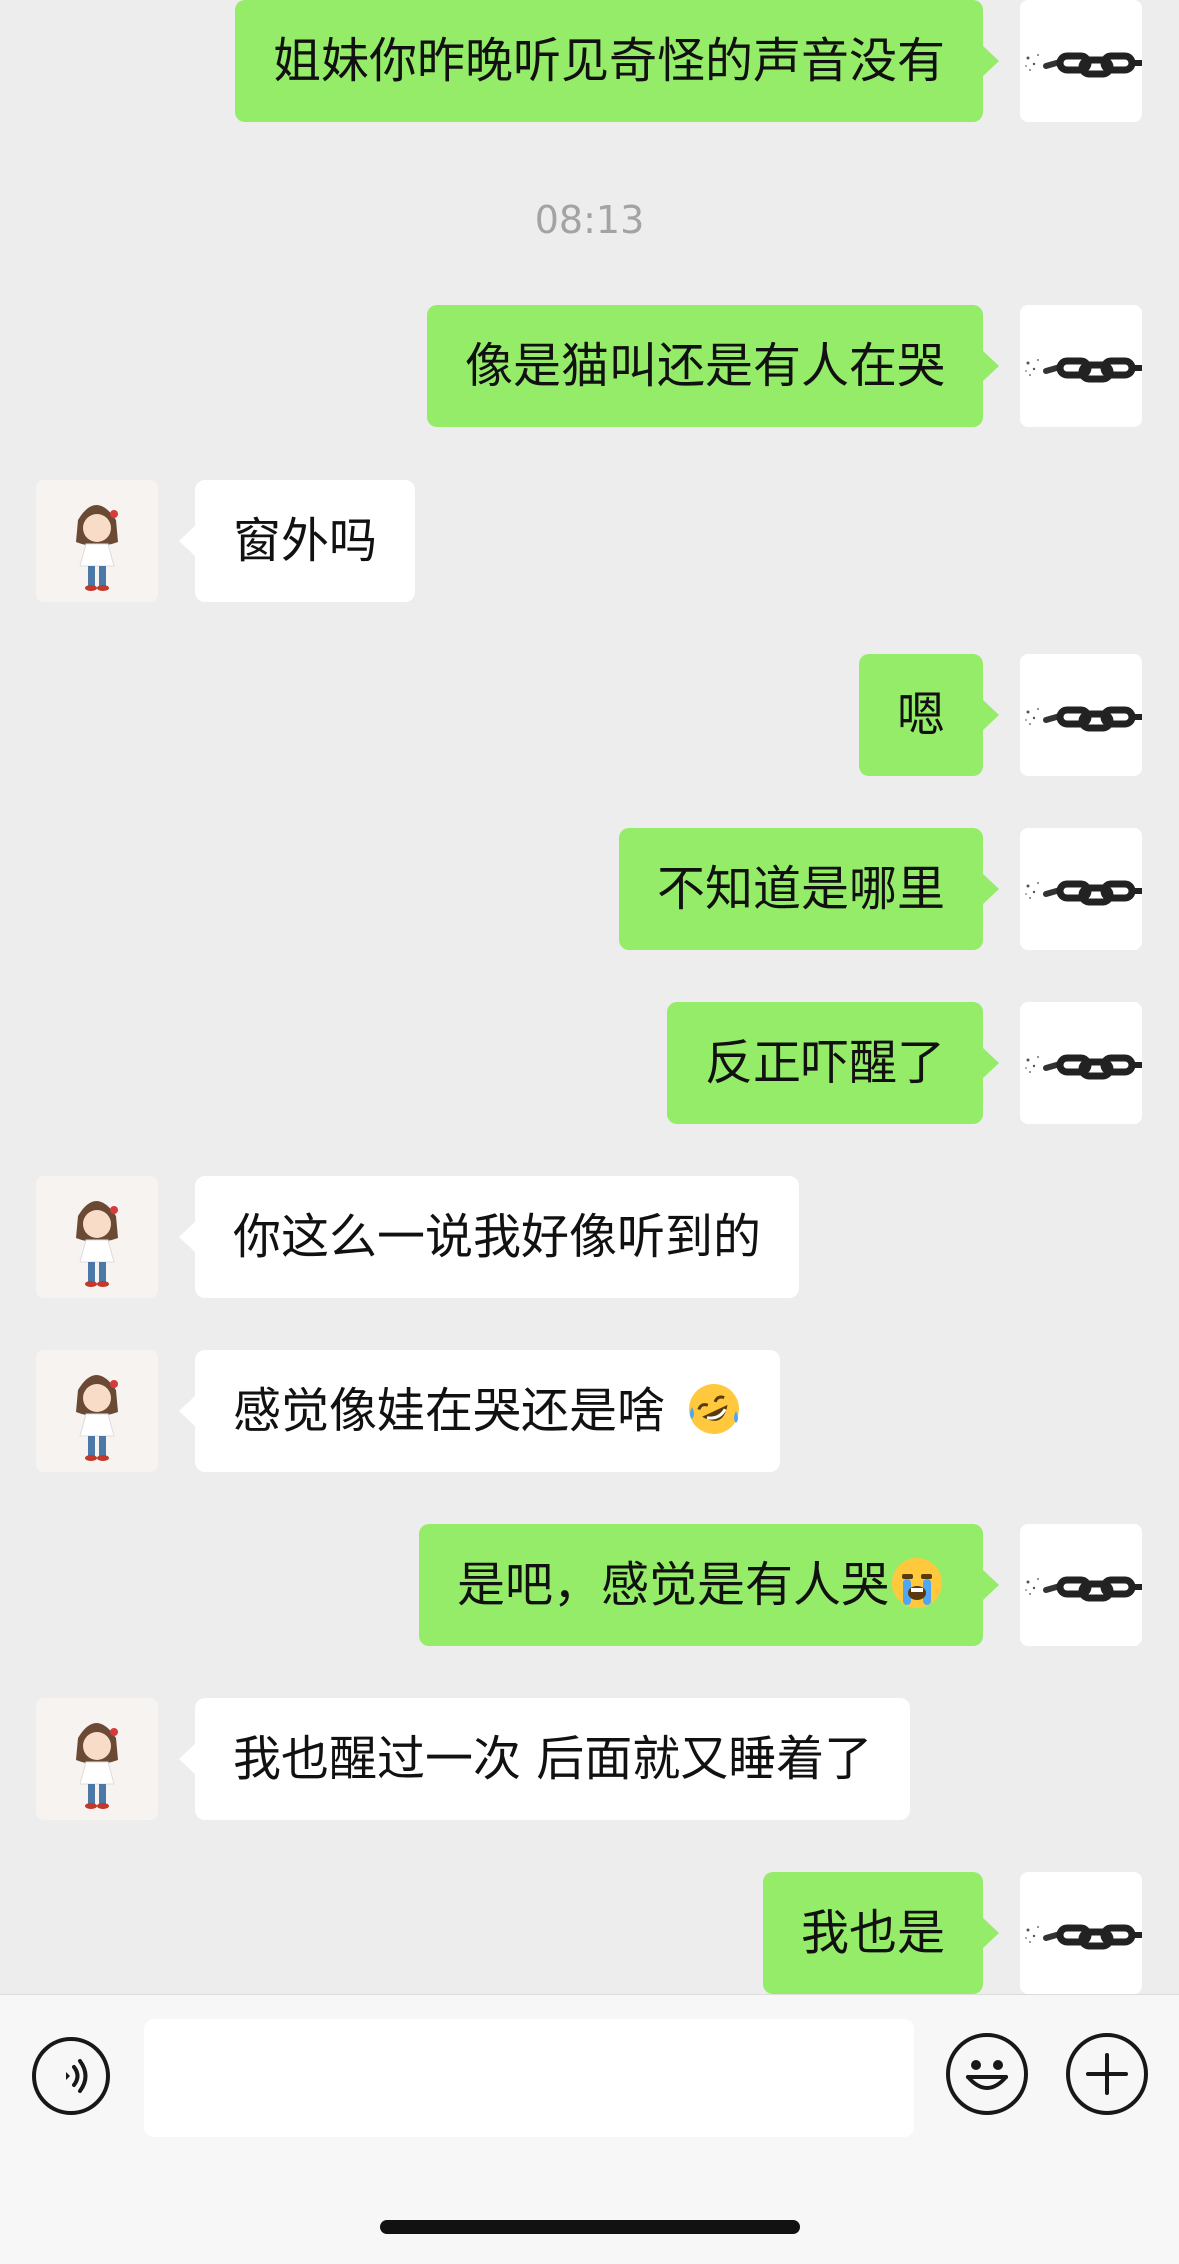 This screenshot has width=1179, height=2264. I want to click on chat-input-bar, so click(589, 2129).